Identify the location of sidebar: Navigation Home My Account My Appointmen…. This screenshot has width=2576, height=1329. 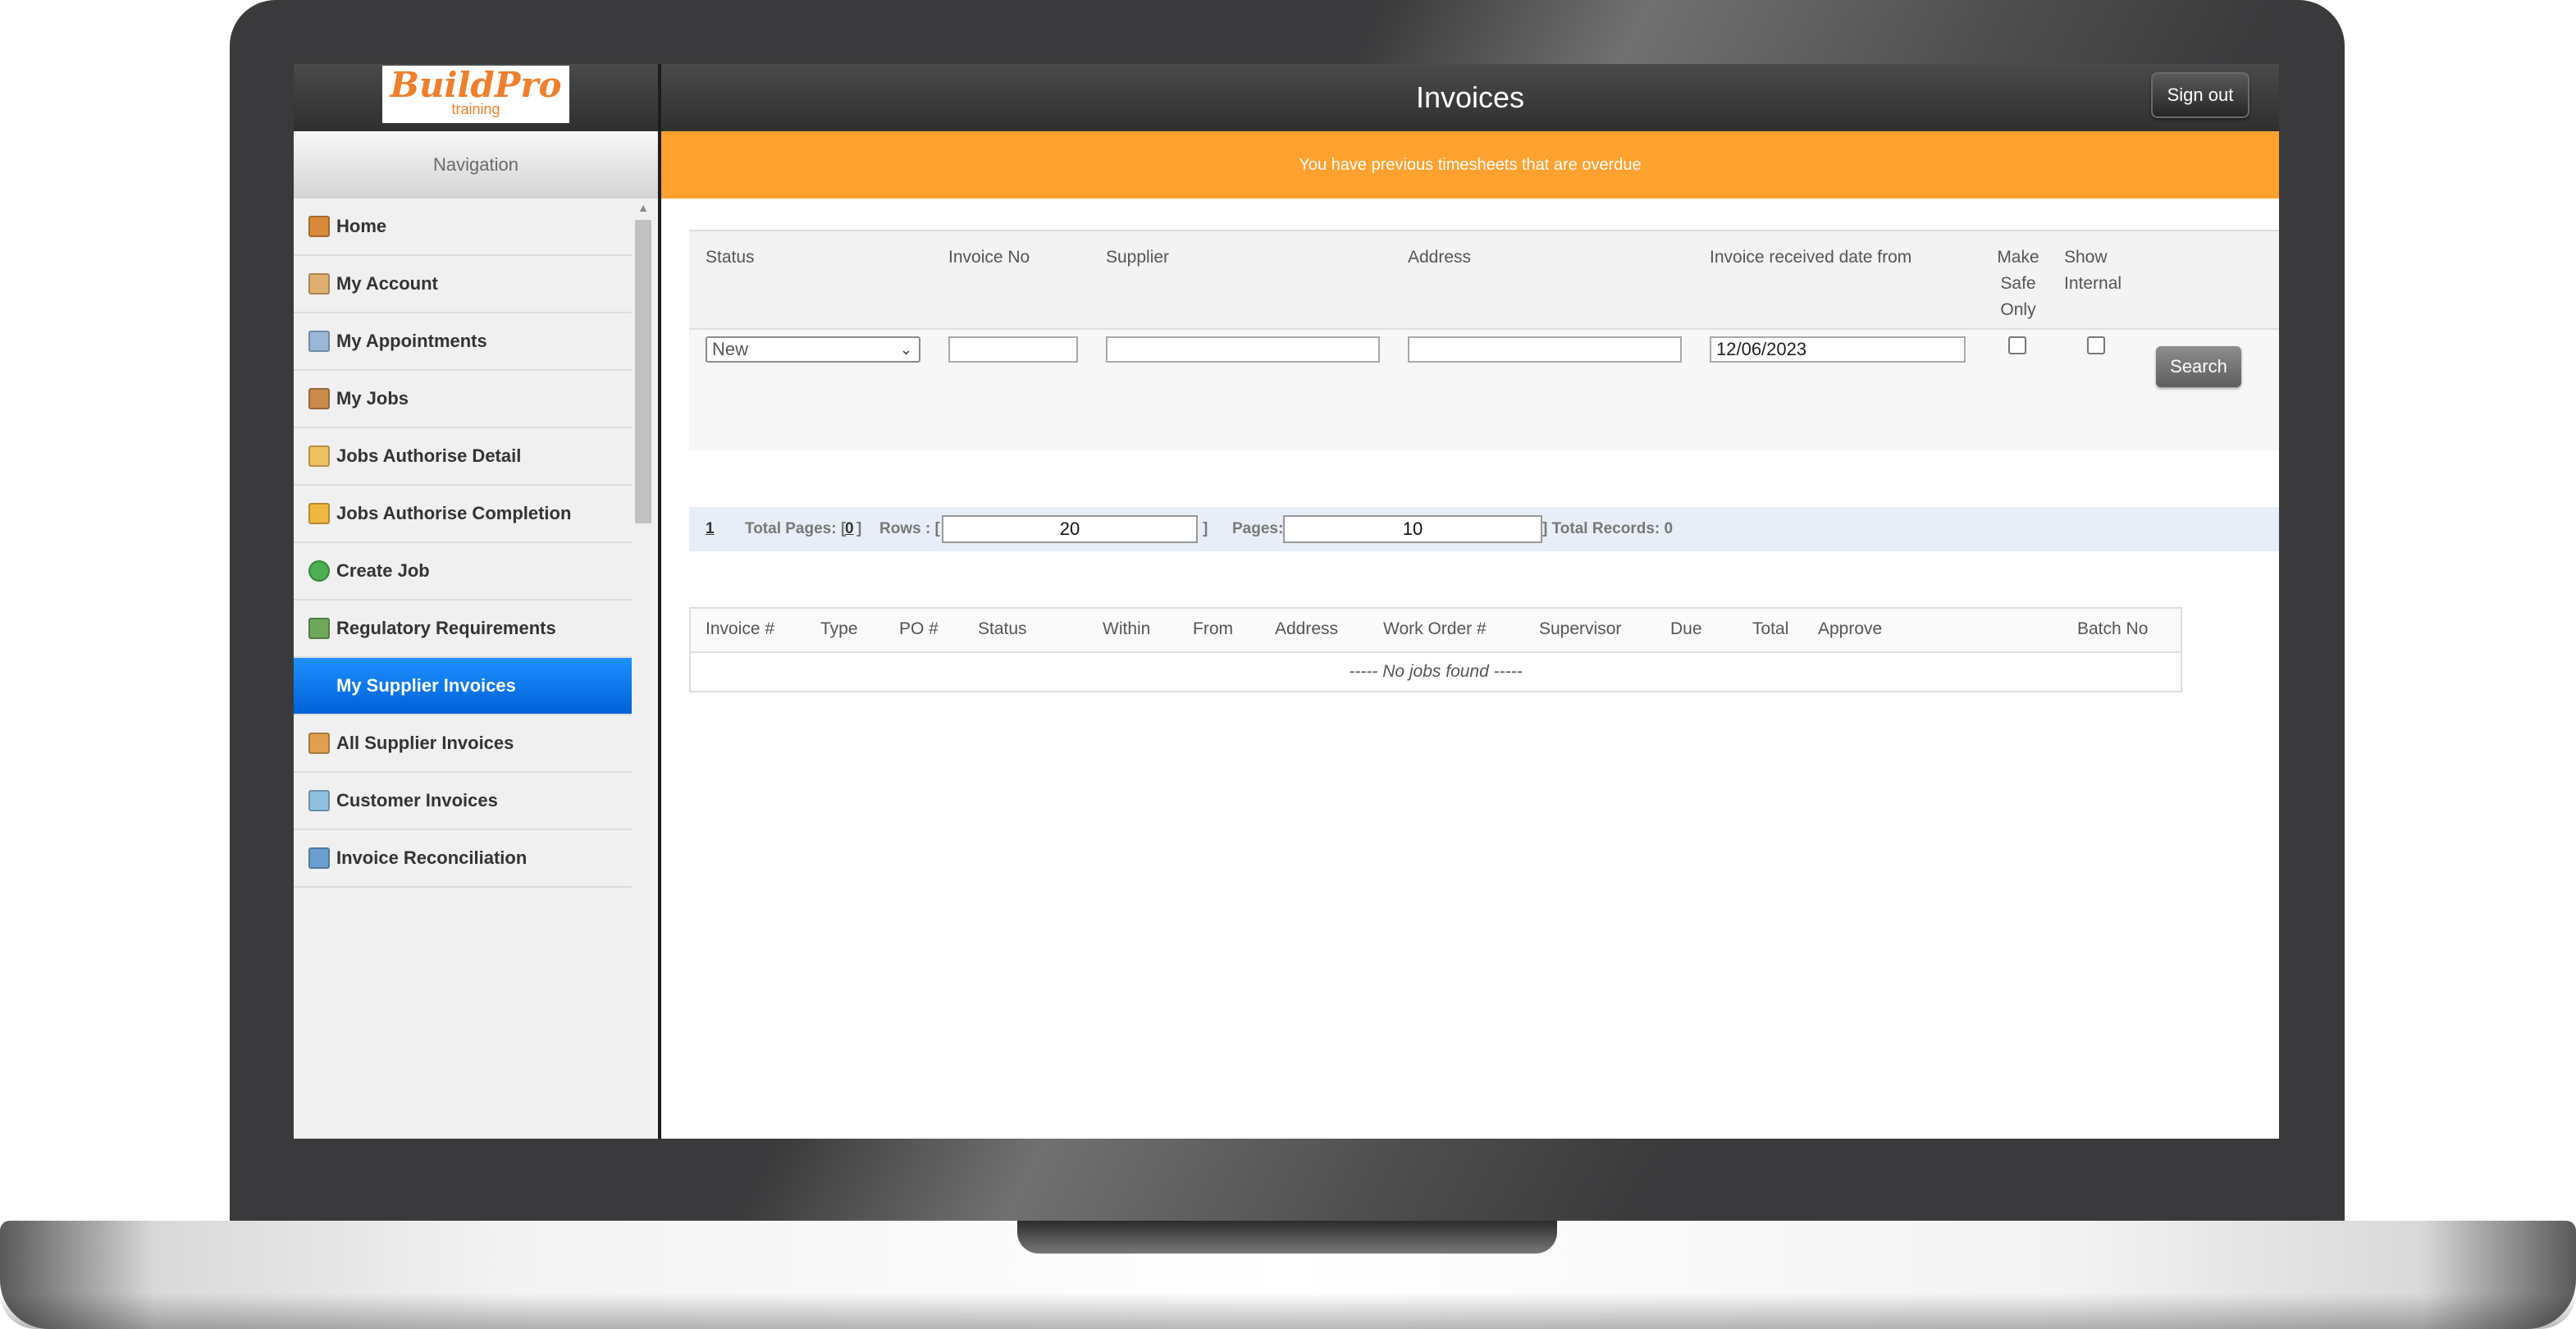
(478, 635).